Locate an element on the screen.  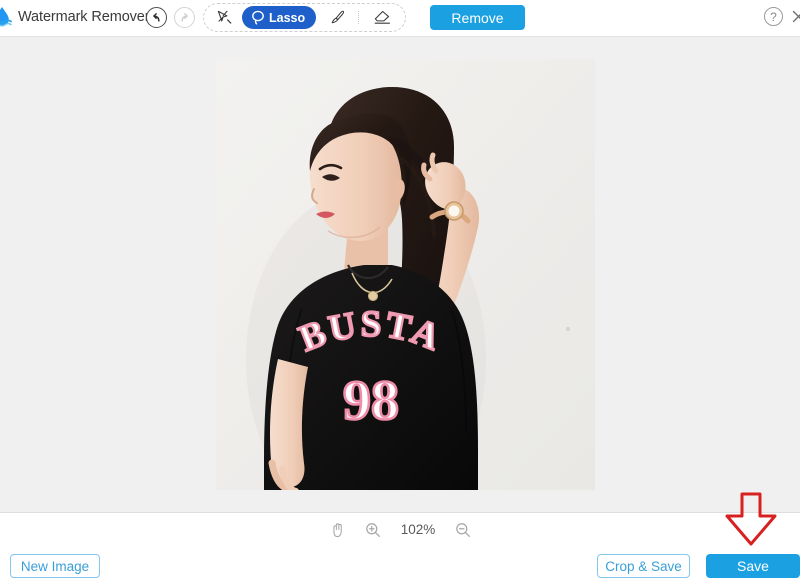
water-drop-logo-icon is located at coordinates (8, 17).